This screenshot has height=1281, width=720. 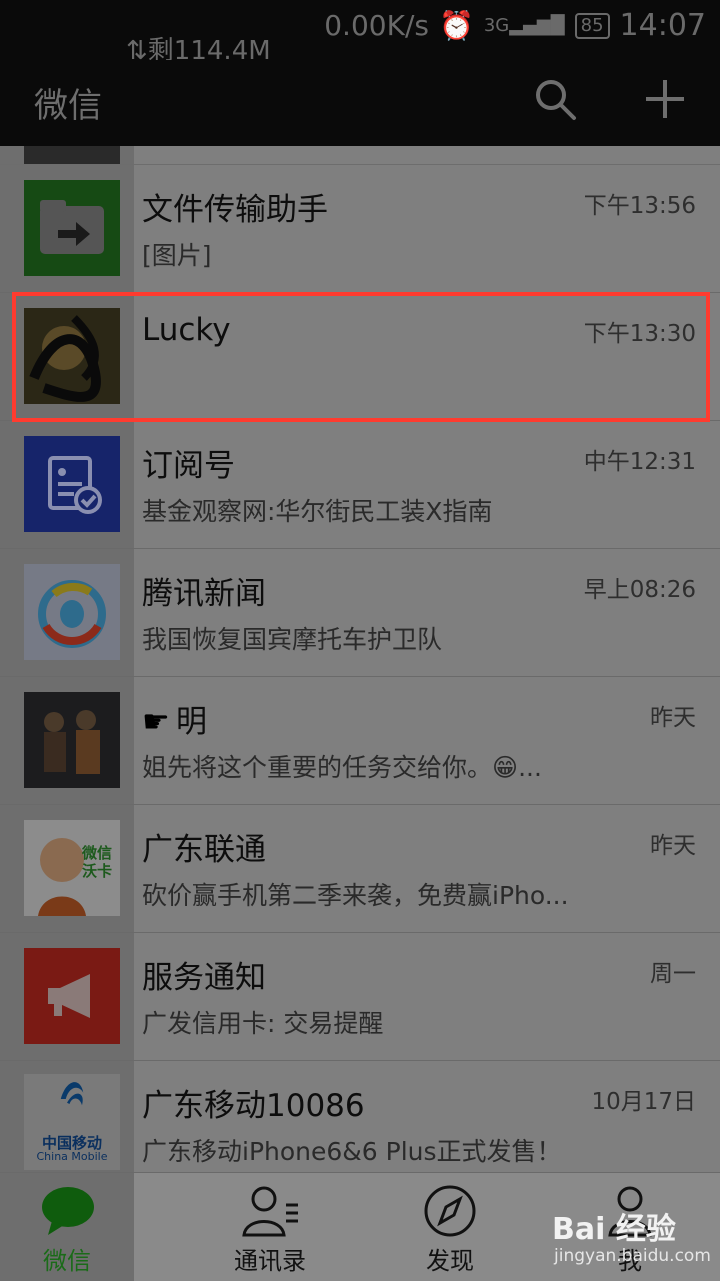 What do you see at coordinates (360, 996) in the screenshot?
I see `chat-item-service-notice: 服务通知 周一 广发信用卡: 交易提醒` at bounding box center [360, 996].